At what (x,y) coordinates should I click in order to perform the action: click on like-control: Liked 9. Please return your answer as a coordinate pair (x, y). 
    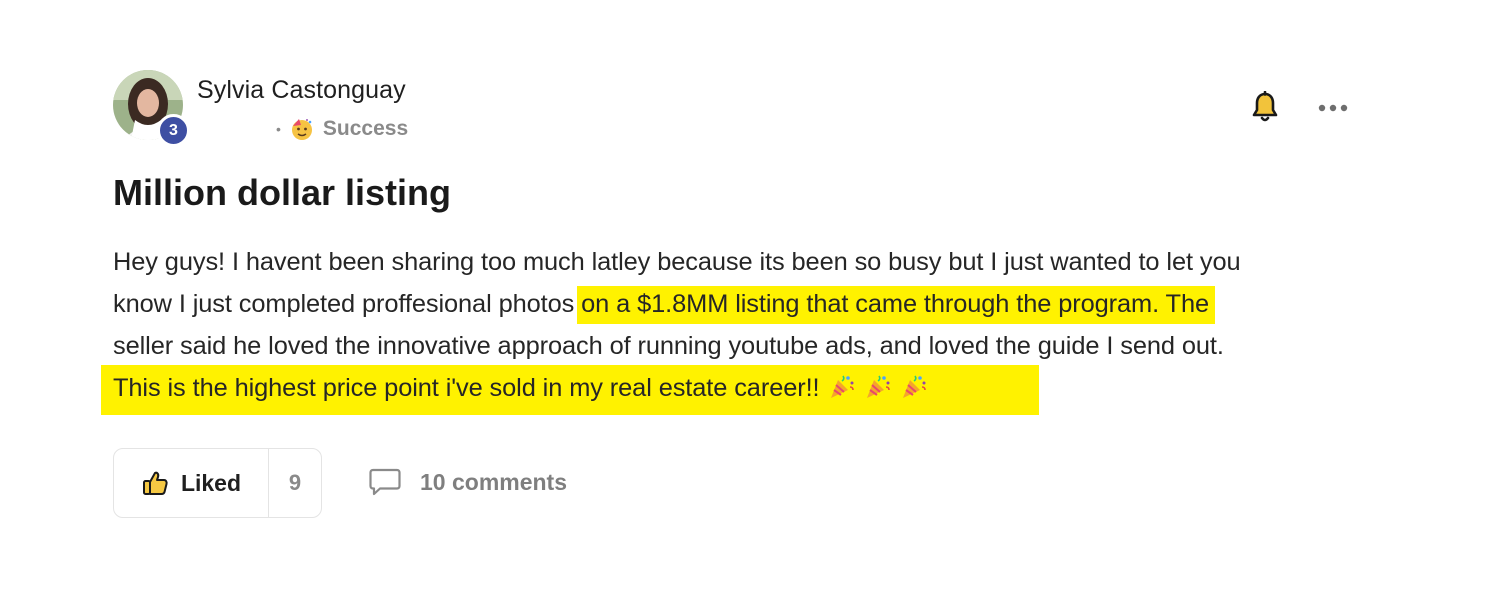
    Looking at the image, I should click on (217, 483).